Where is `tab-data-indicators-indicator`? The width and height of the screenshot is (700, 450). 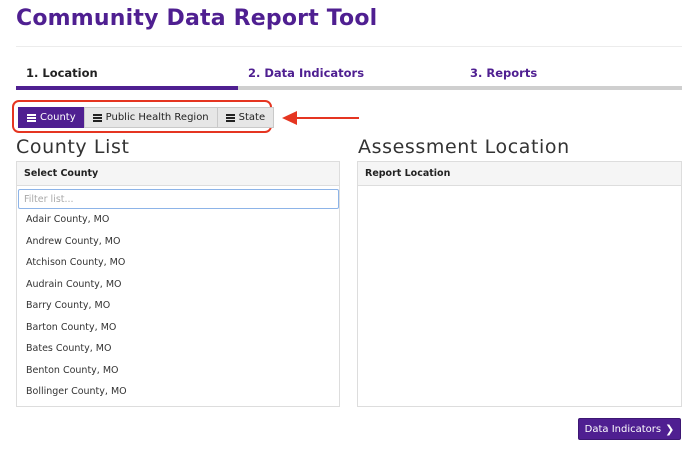
tab-data-indicators-indicator is located at coordinates (349, 88).